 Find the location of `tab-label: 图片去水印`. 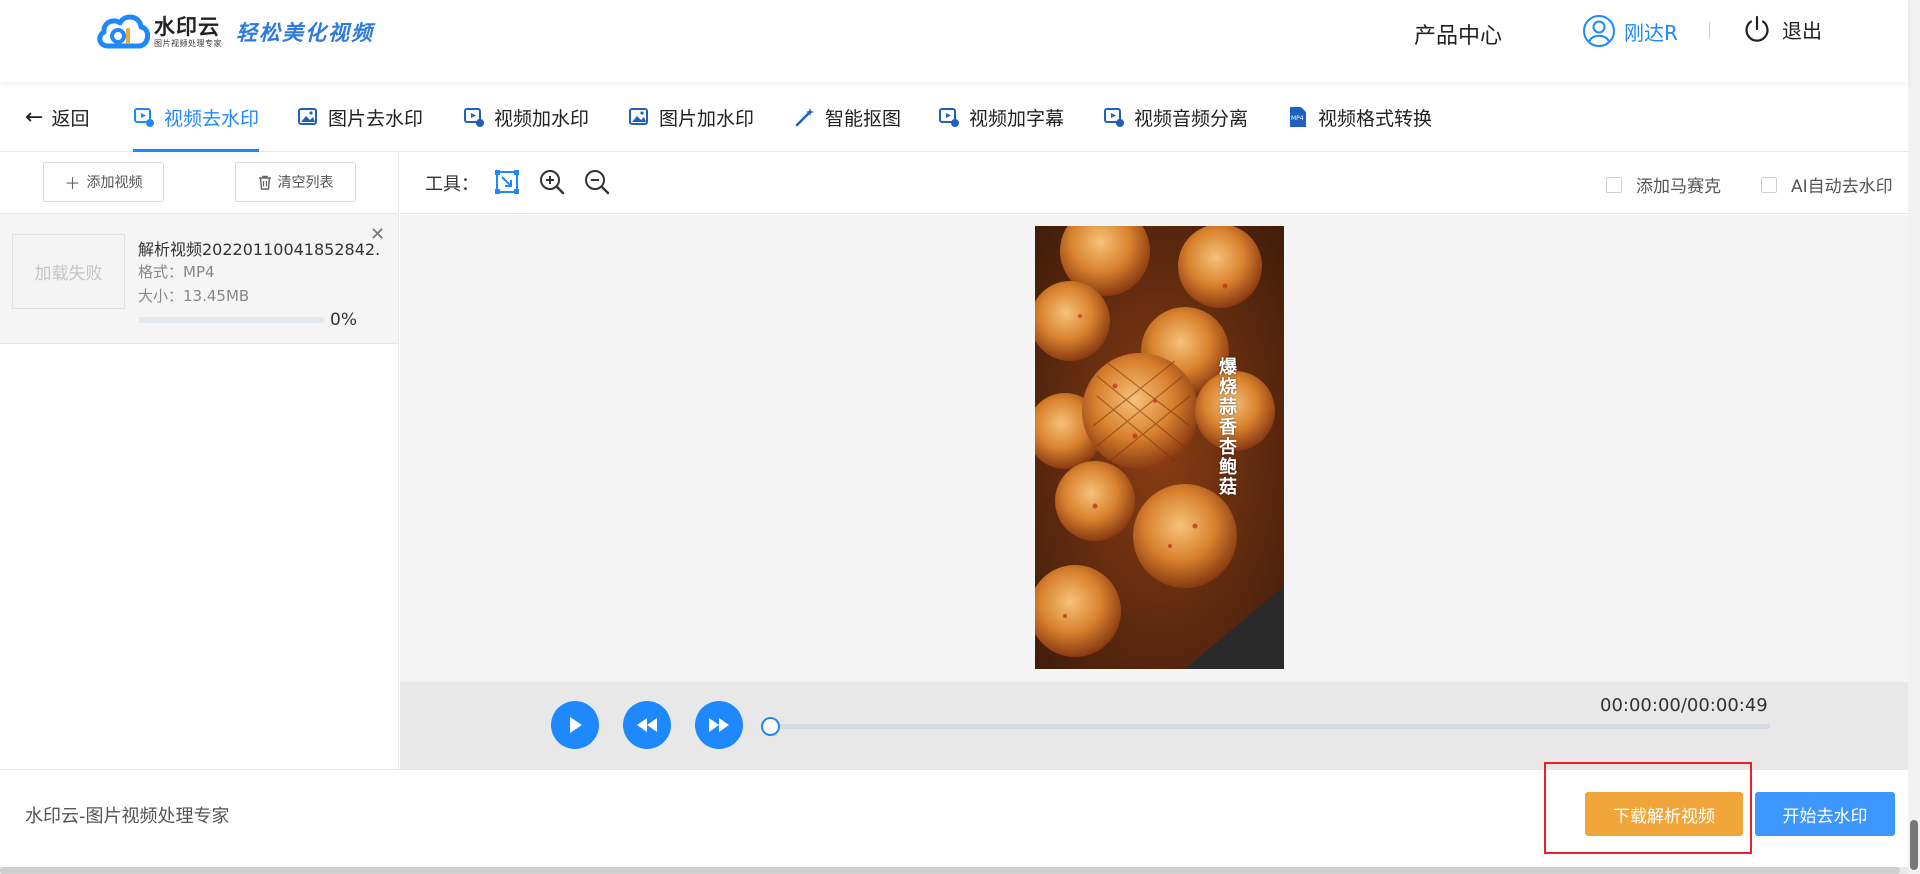

tab-label: 图片去水印 is located at coordinates (376, 118).